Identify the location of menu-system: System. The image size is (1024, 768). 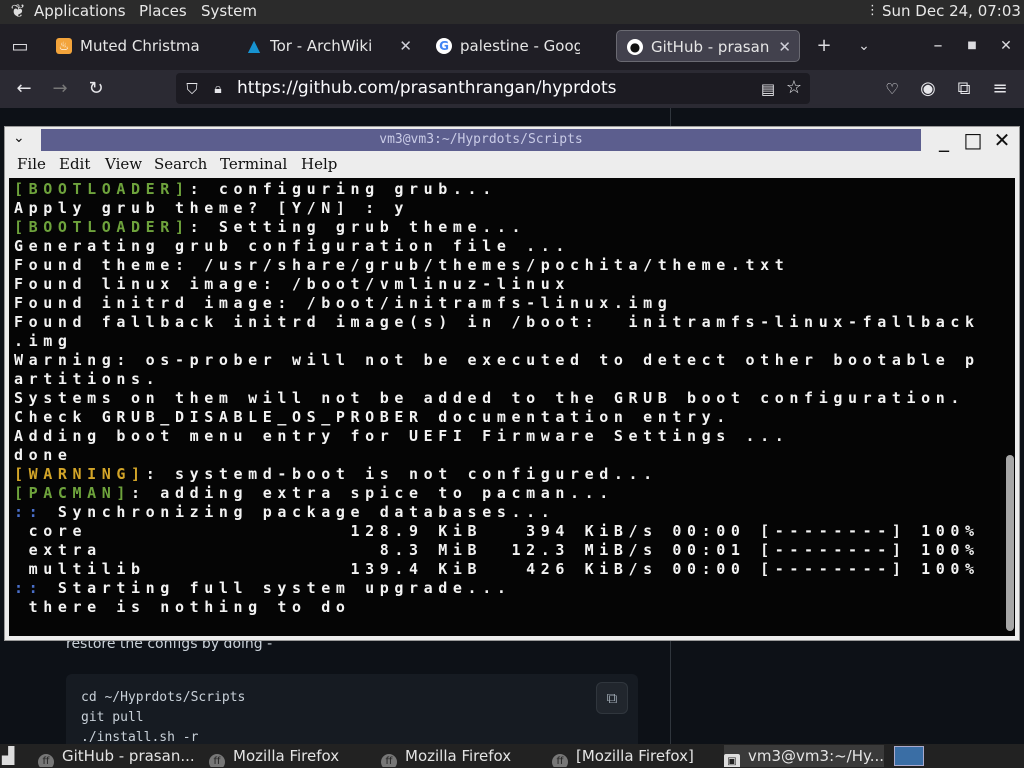
(229, 11).